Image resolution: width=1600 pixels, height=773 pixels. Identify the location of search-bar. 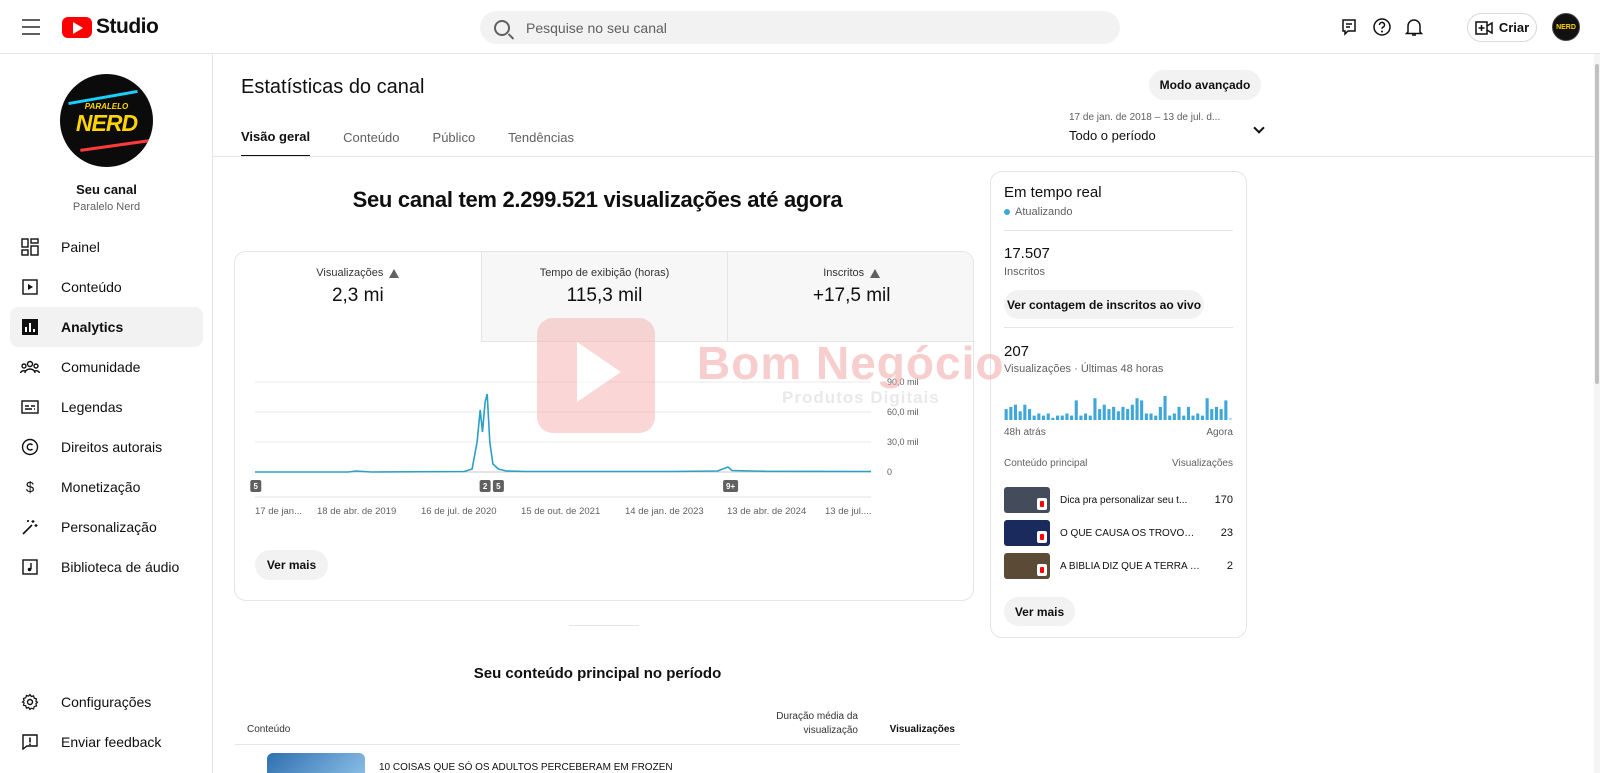
(800, 27).